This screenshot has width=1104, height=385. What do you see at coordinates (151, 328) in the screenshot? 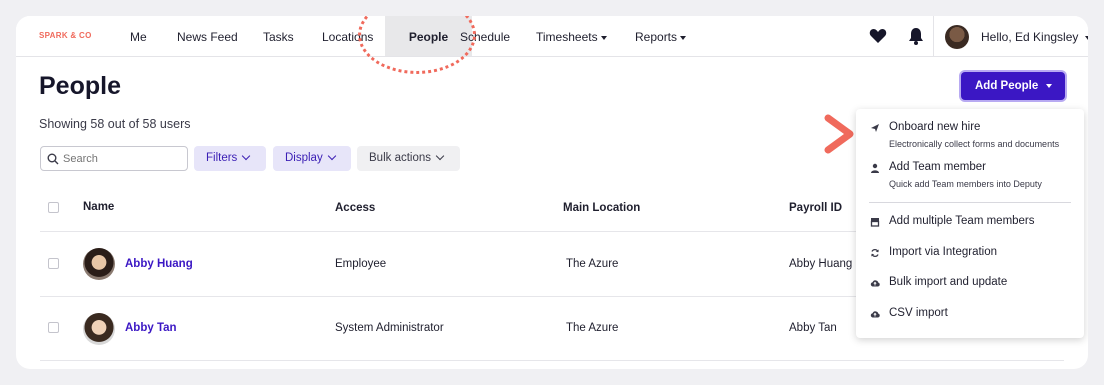
I see `person-name-link: Abby Tan` at bounding box center [151, 328].